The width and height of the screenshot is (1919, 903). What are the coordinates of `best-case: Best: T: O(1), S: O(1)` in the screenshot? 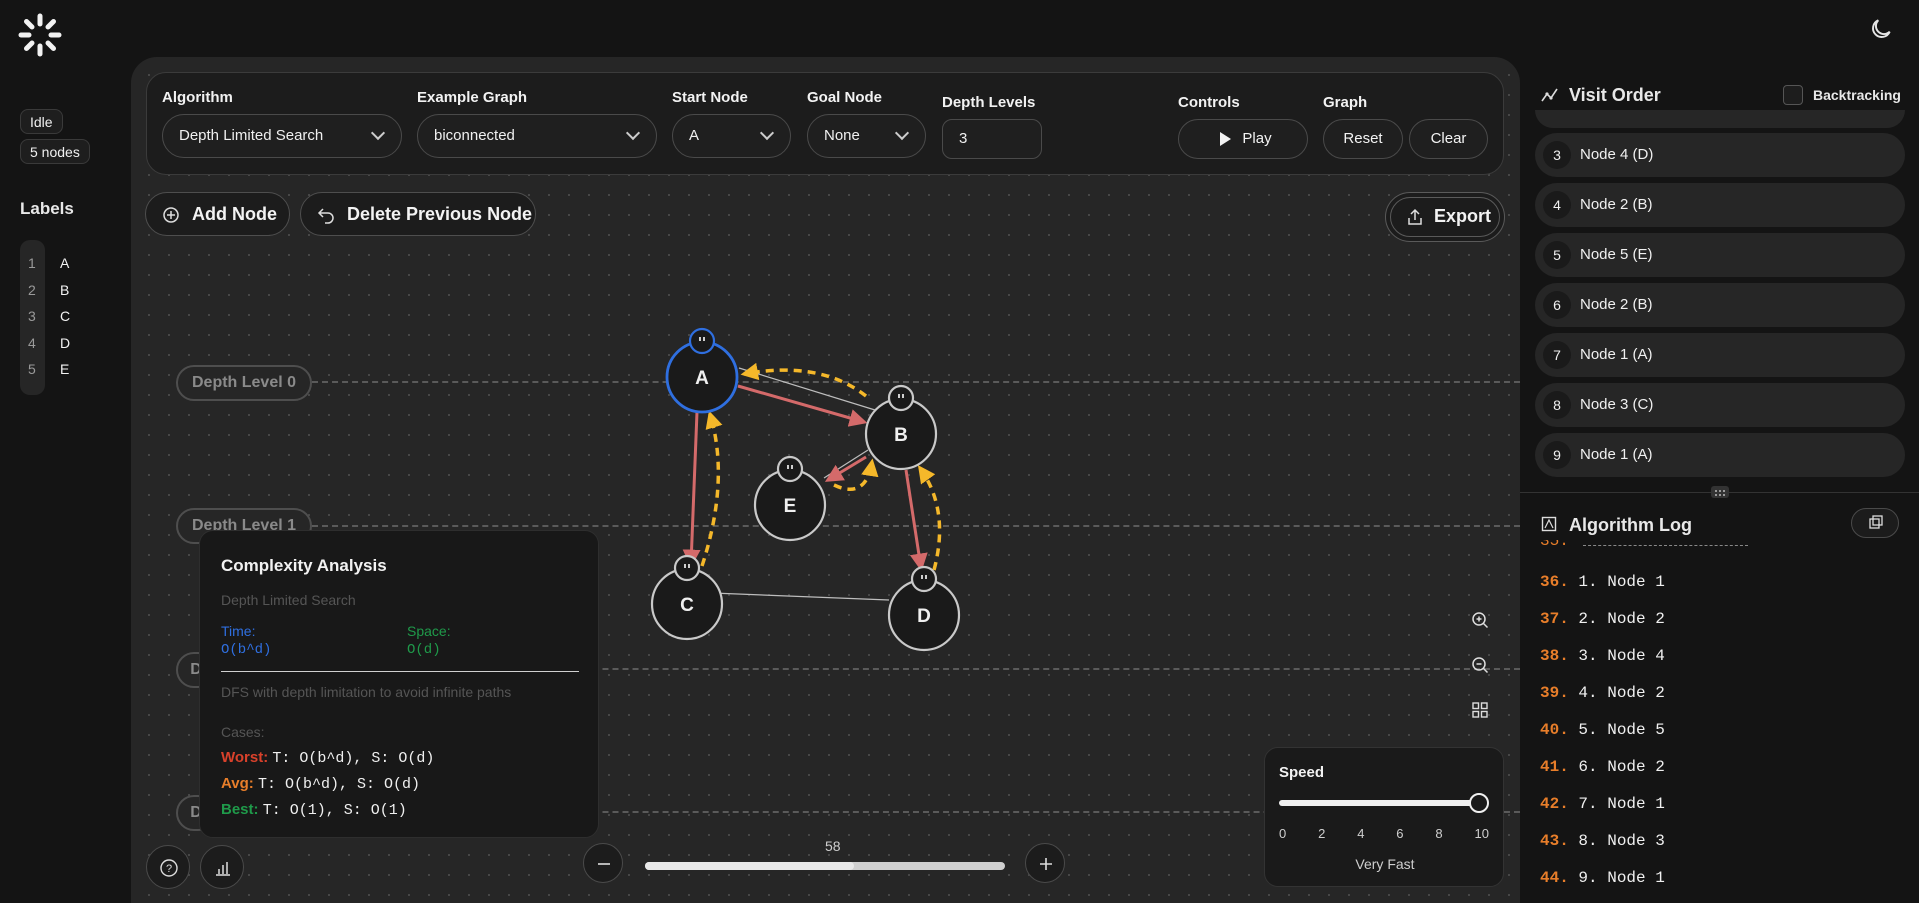 It's located at (314, 810).